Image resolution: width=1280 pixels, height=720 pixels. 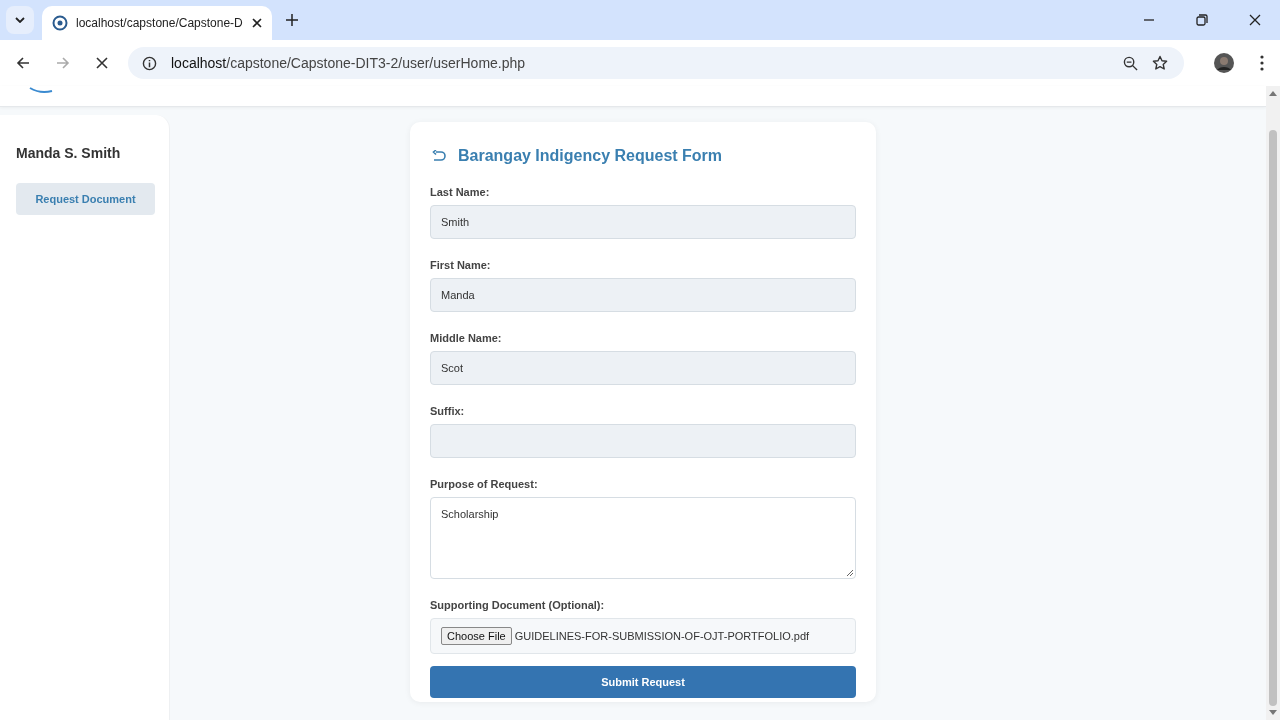 I want to click on stop-loading-icon, so click(x=102, y=63).